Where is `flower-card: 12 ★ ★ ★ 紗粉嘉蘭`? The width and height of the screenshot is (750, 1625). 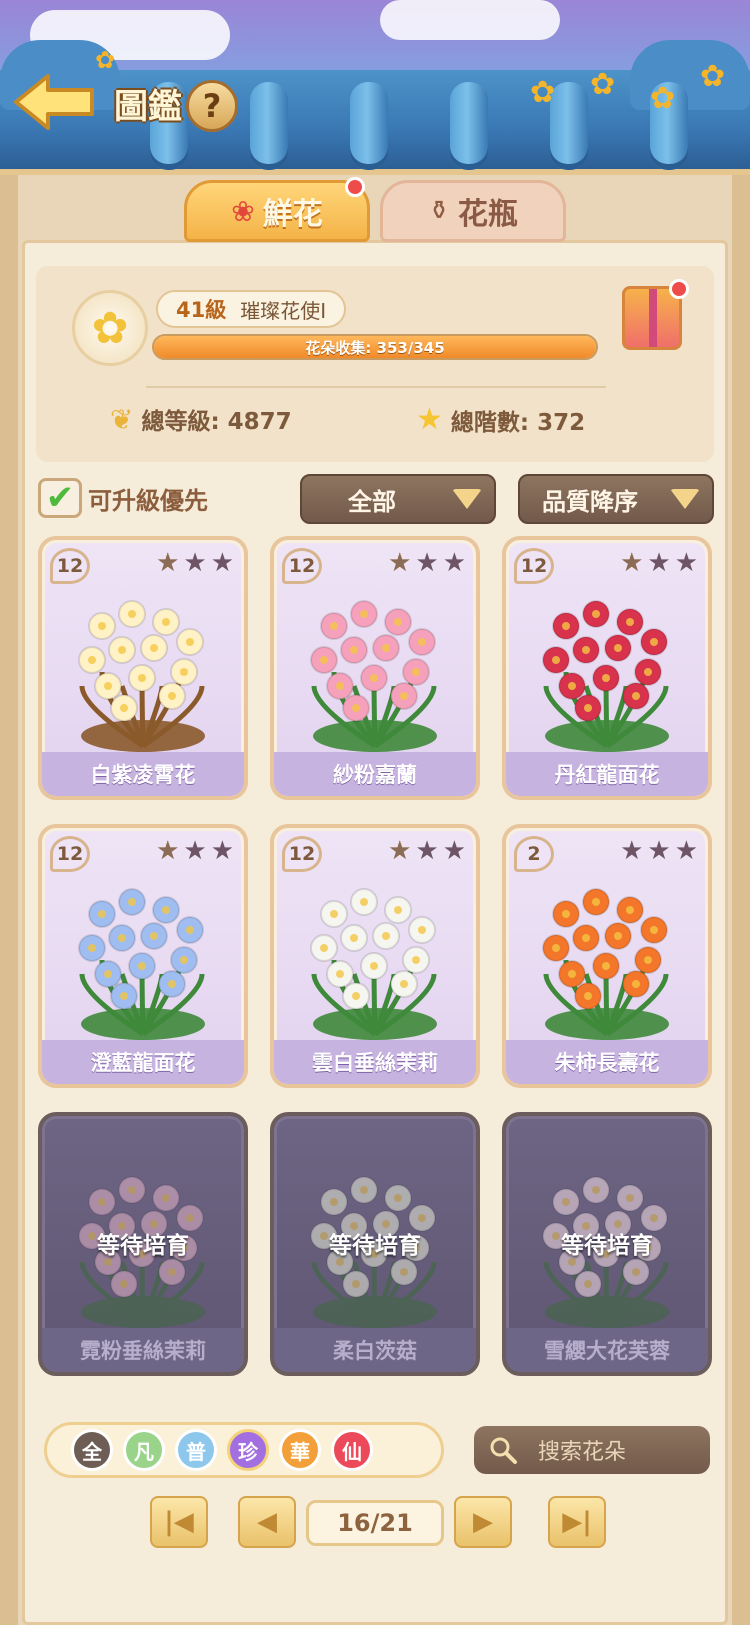 flower-card: 12 ★ ★ ★ 紗粉嘉蘭 is located at coordinates (375, 668).